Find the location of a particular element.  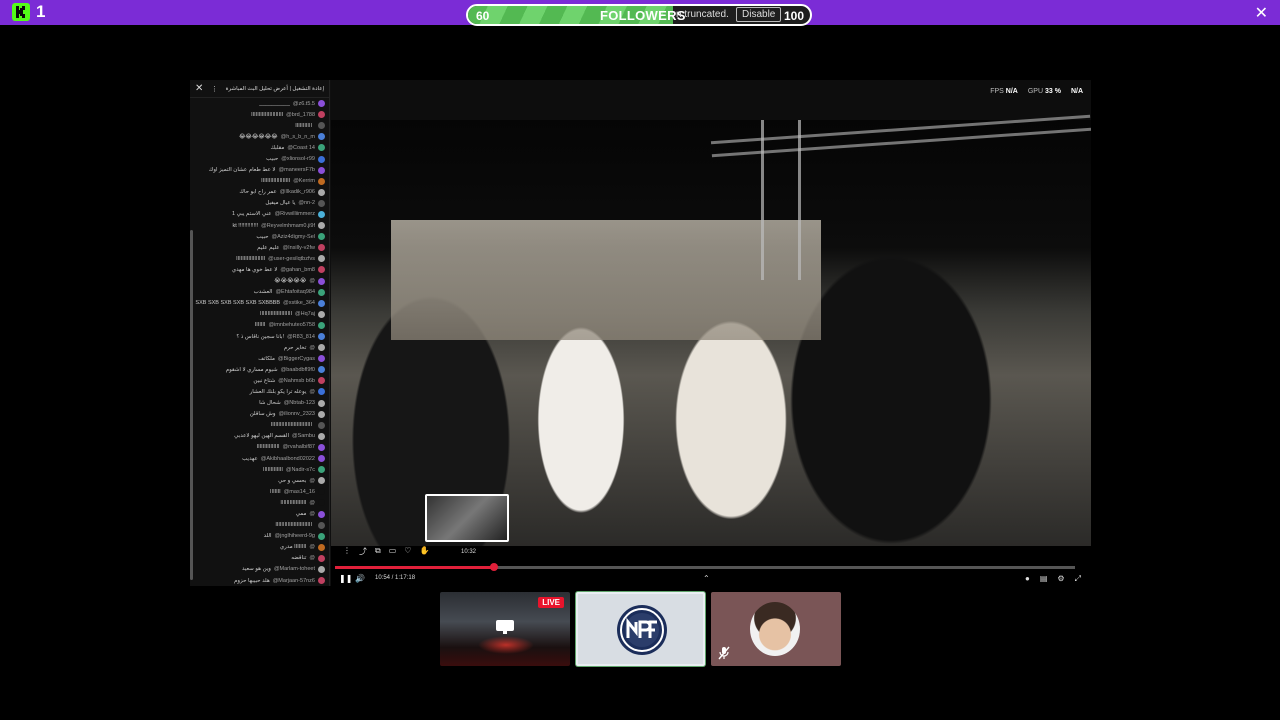

chat-username: @rvahalbif87 is located at coordinates (299, 447).